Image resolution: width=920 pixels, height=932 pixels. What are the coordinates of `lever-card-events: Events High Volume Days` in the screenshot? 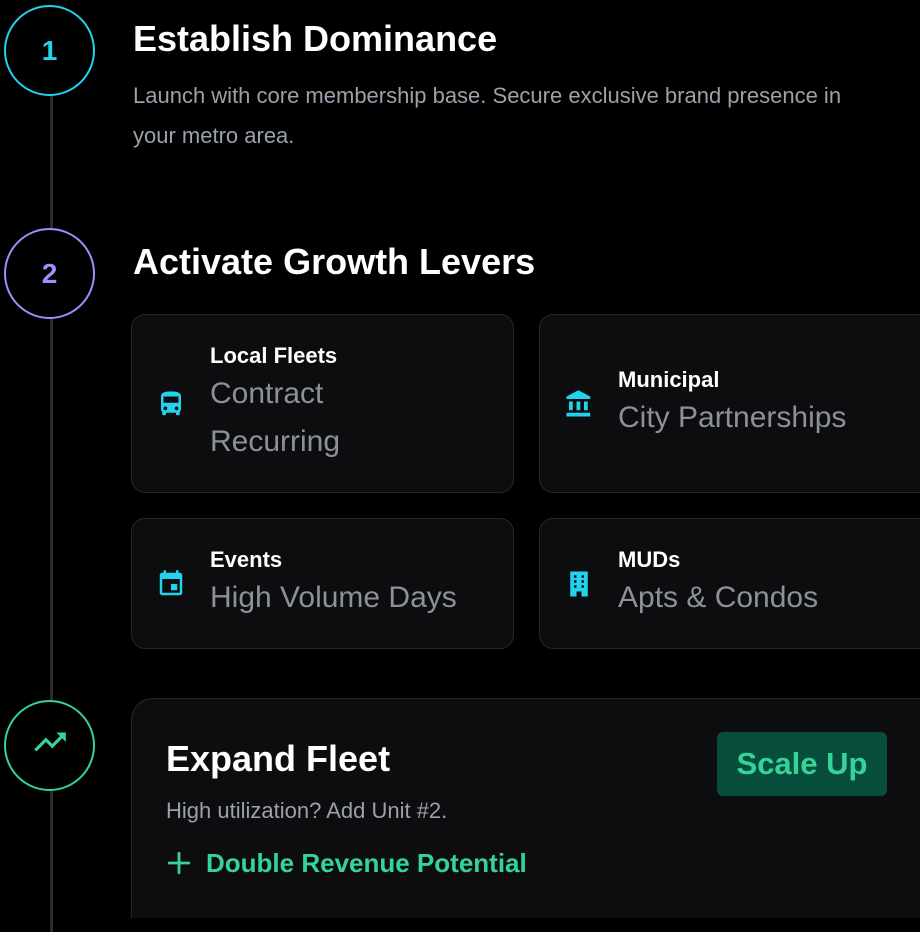 It's located at (322, 583).